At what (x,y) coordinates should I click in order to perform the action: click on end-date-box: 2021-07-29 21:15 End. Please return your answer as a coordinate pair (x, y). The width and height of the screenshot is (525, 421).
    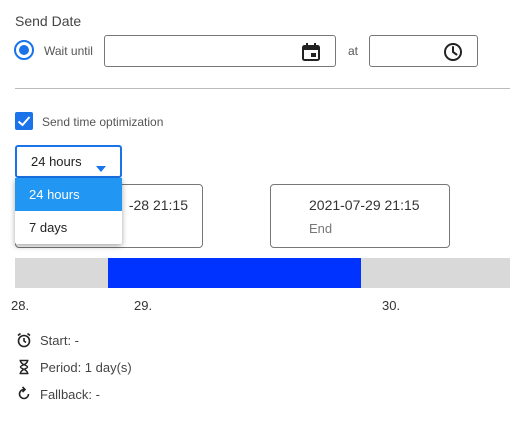
    Looking at the image, I should click on (360, 216).